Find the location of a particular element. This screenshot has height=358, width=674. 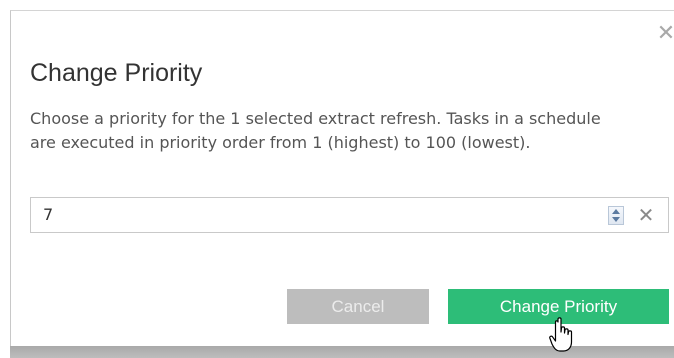

close-icon: ✕ is located at coordinates (664, 34).